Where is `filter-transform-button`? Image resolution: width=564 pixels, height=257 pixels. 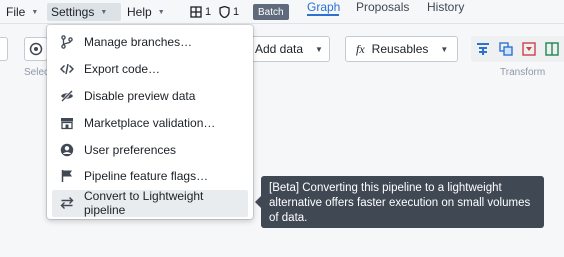
filter-transform-button is located at coordinates (528, 49).